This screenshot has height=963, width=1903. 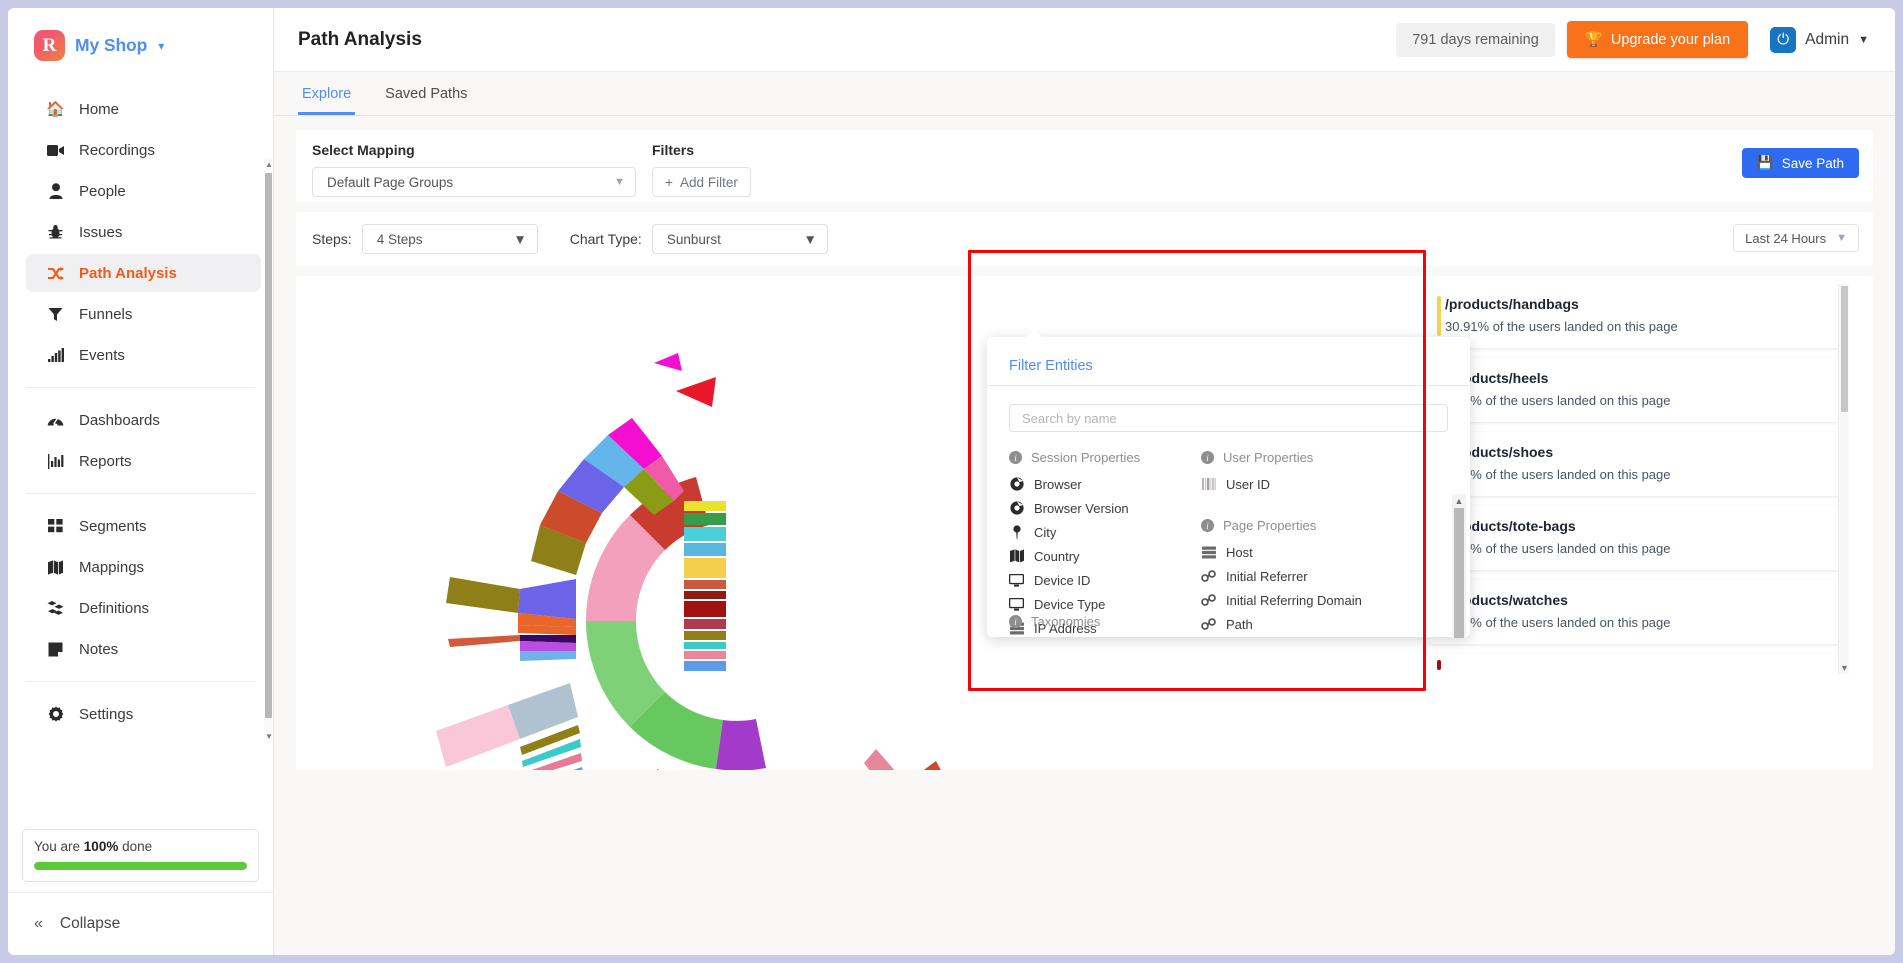 I want to click on mapping-select: Default Page Groups ▼, so click(x=474, y=182).